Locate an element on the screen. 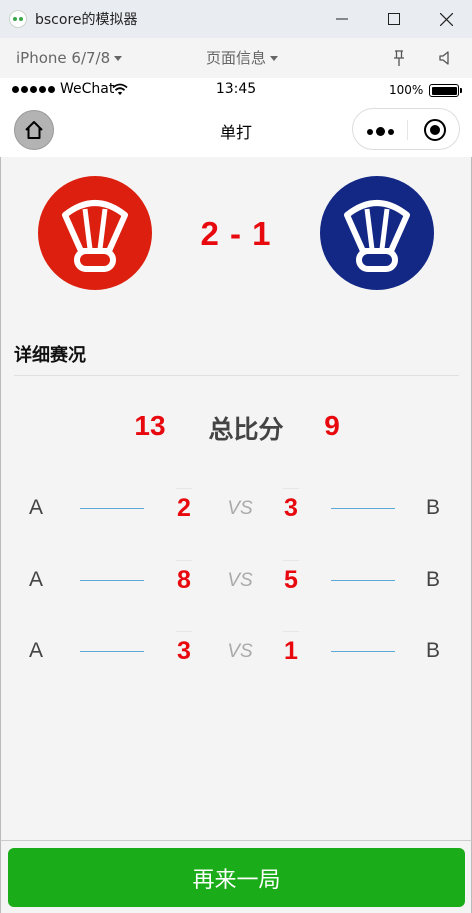 This screenshot has height=913, width=472. device-selector: iPhone 6/7/8 is located at coordinates (69, 58).